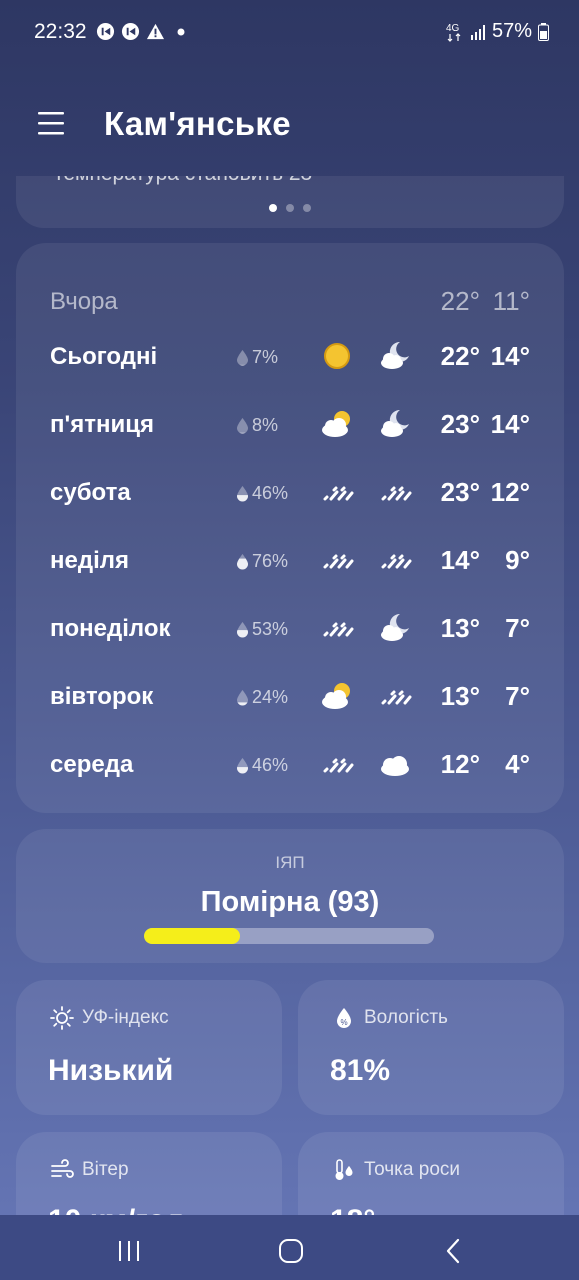 The width and height of the screenshot is (579, 1280). What do you see at coordinates (197, 123) in the screenshot?
I see `city-title: Кам'янське` at bounding box center [197, 123].